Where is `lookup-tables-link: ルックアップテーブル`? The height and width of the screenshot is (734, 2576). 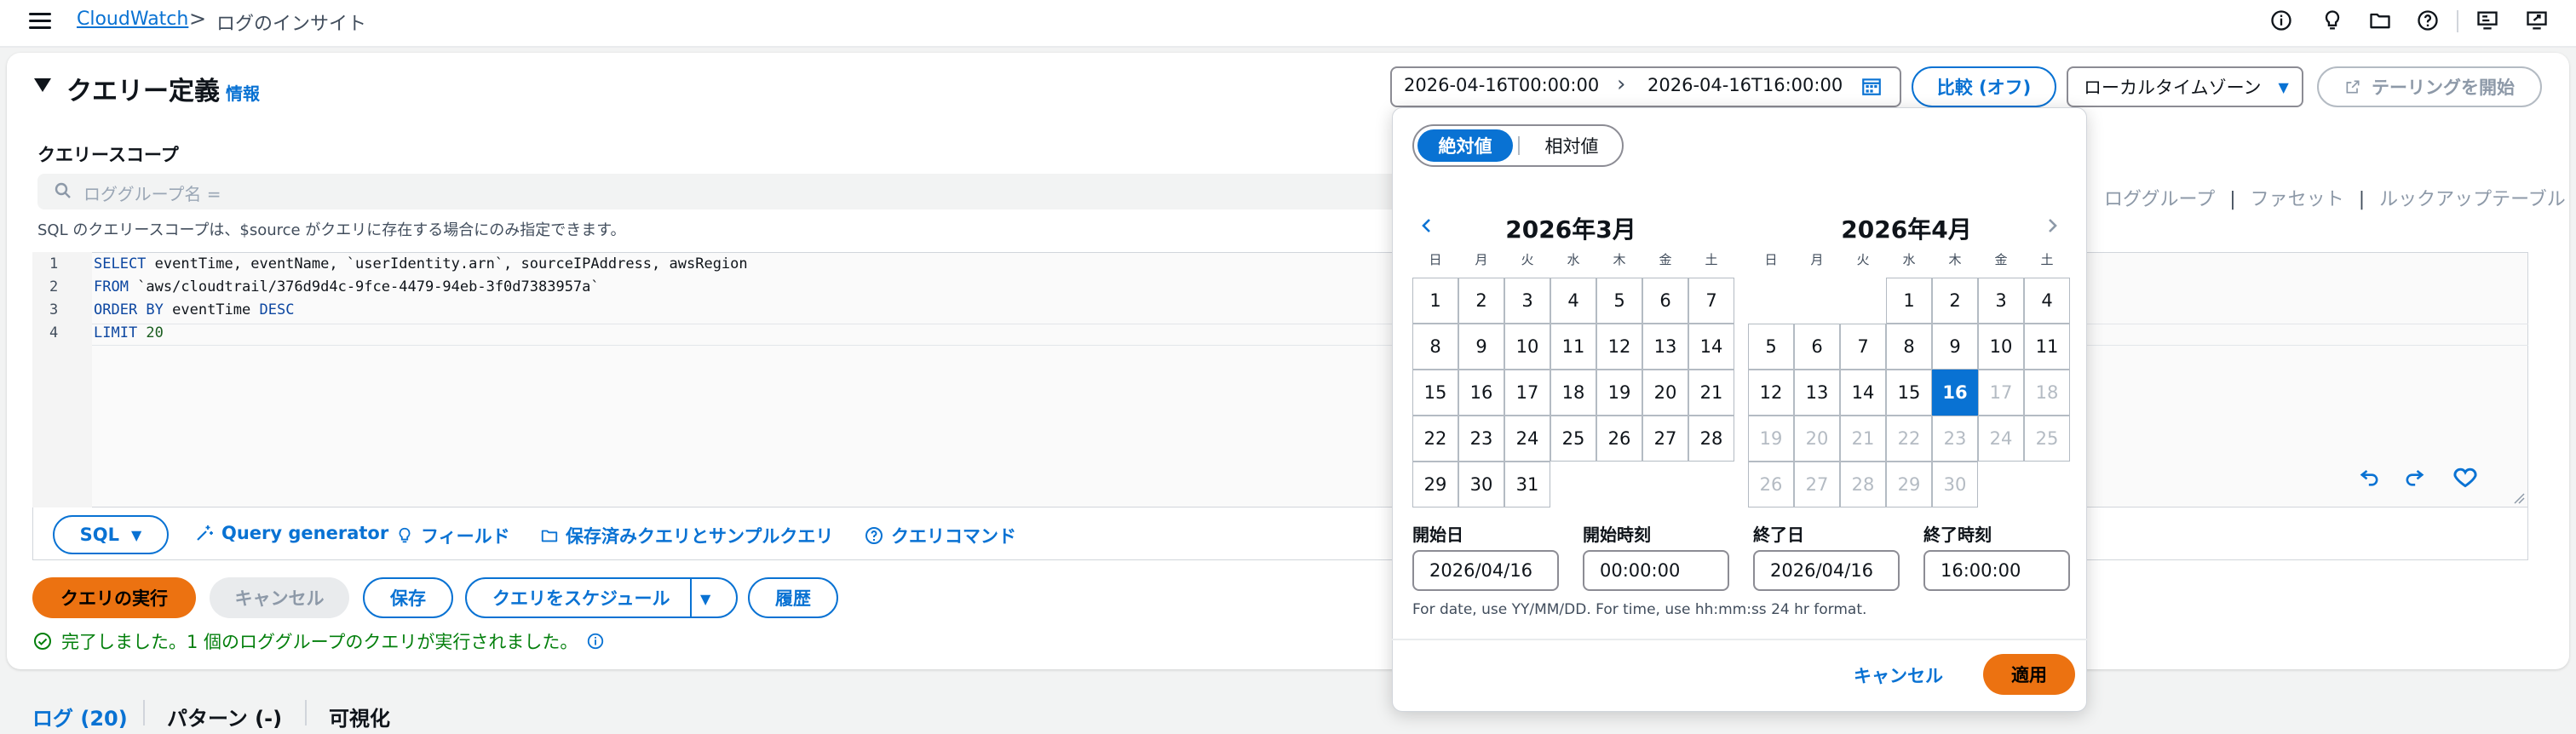
lookup-tables-link: ルックアップテーブル is located at coordinates (2473, 199).